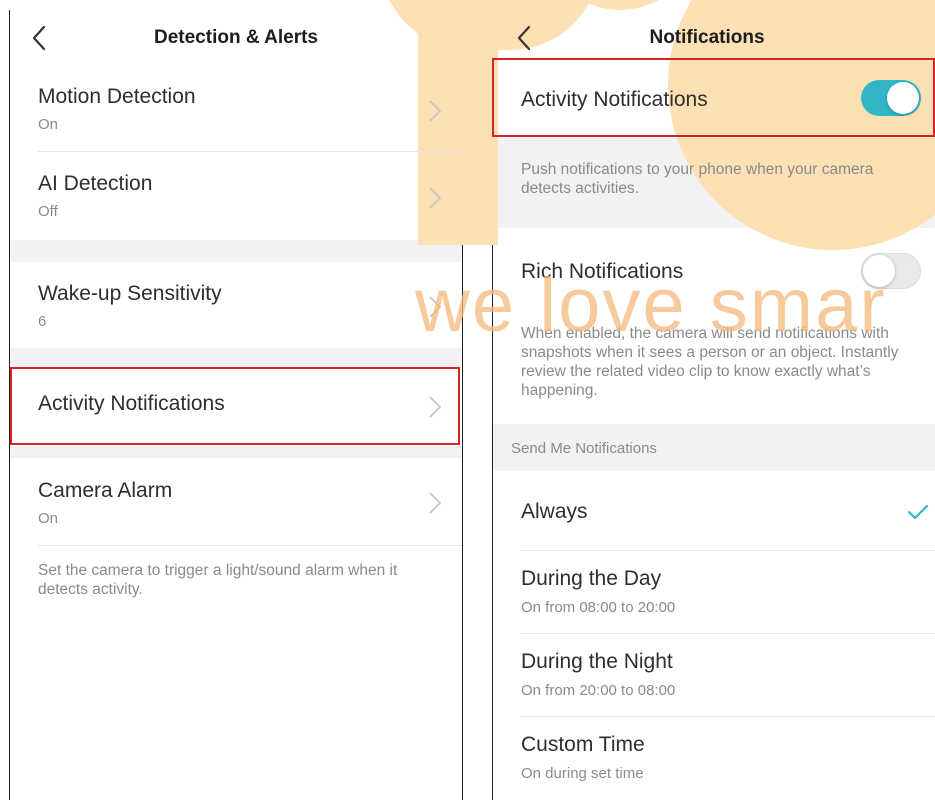  What do you see at coordinates (597, 661) in the screenshot?
I see `schedule-option-label: During the Night` at bounding box center [597, 661].